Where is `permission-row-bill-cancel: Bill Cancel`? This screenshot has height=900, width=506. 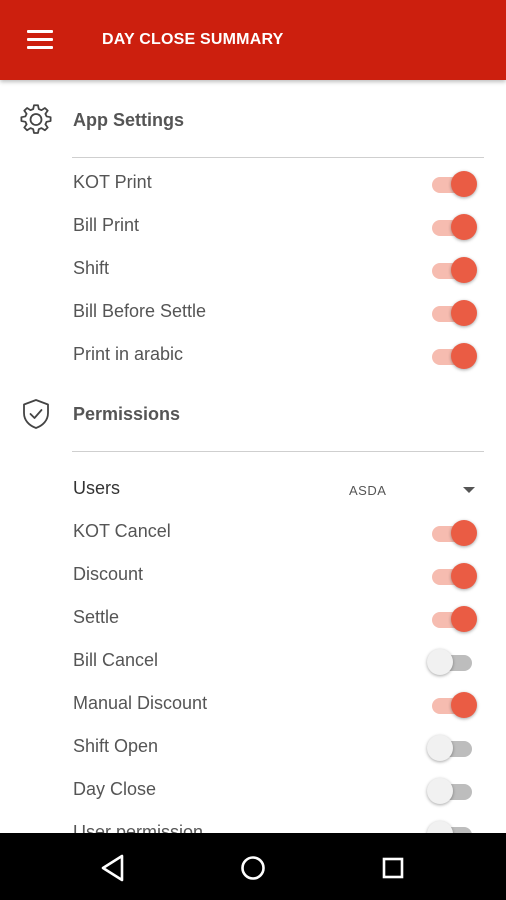 permission-row-bill-cancel: Bill Cancel is located at coordinates (253, 661).